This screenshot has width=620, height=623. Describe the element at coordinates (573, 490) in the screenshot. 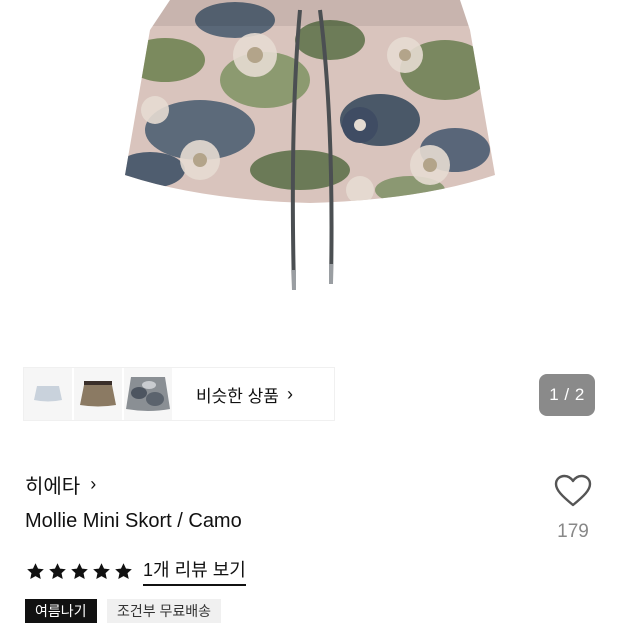

I see `heart-outline-icon` at that location.